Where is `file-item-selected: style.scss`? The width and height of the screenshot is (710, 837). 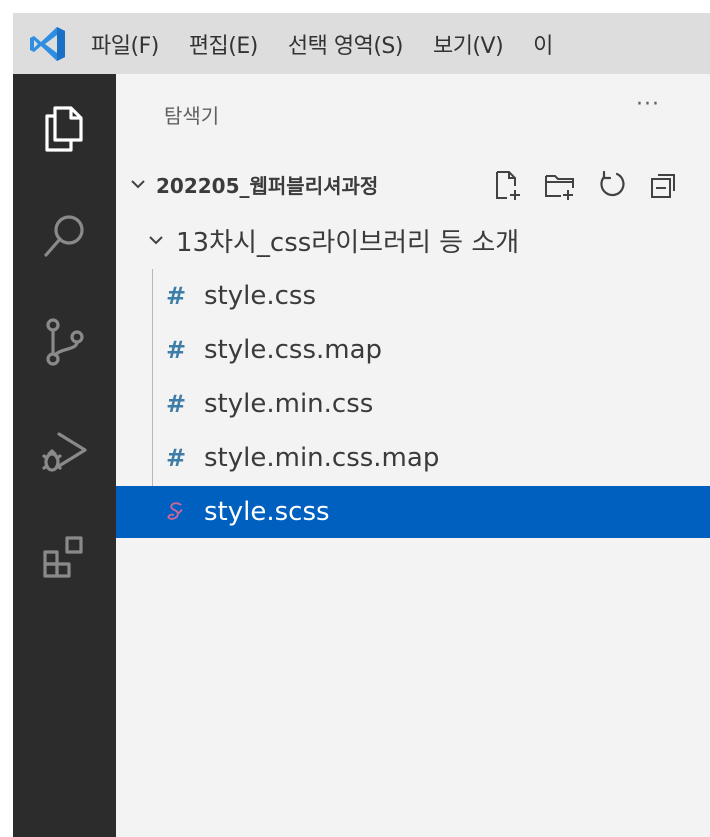 file-item-selected: style.scss is located at coordinates (413, 512).